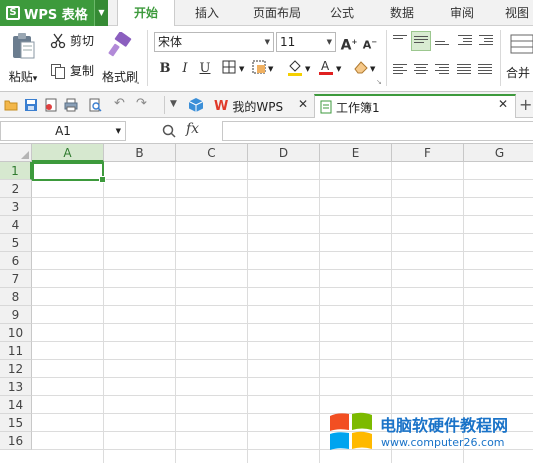 The height and width of the screenshot is (463, 533). What do you see at coordinates (173, 104) in the screenshot?
I see `quick-access-menu-icon: ▼` at bounding box center [173, 104].